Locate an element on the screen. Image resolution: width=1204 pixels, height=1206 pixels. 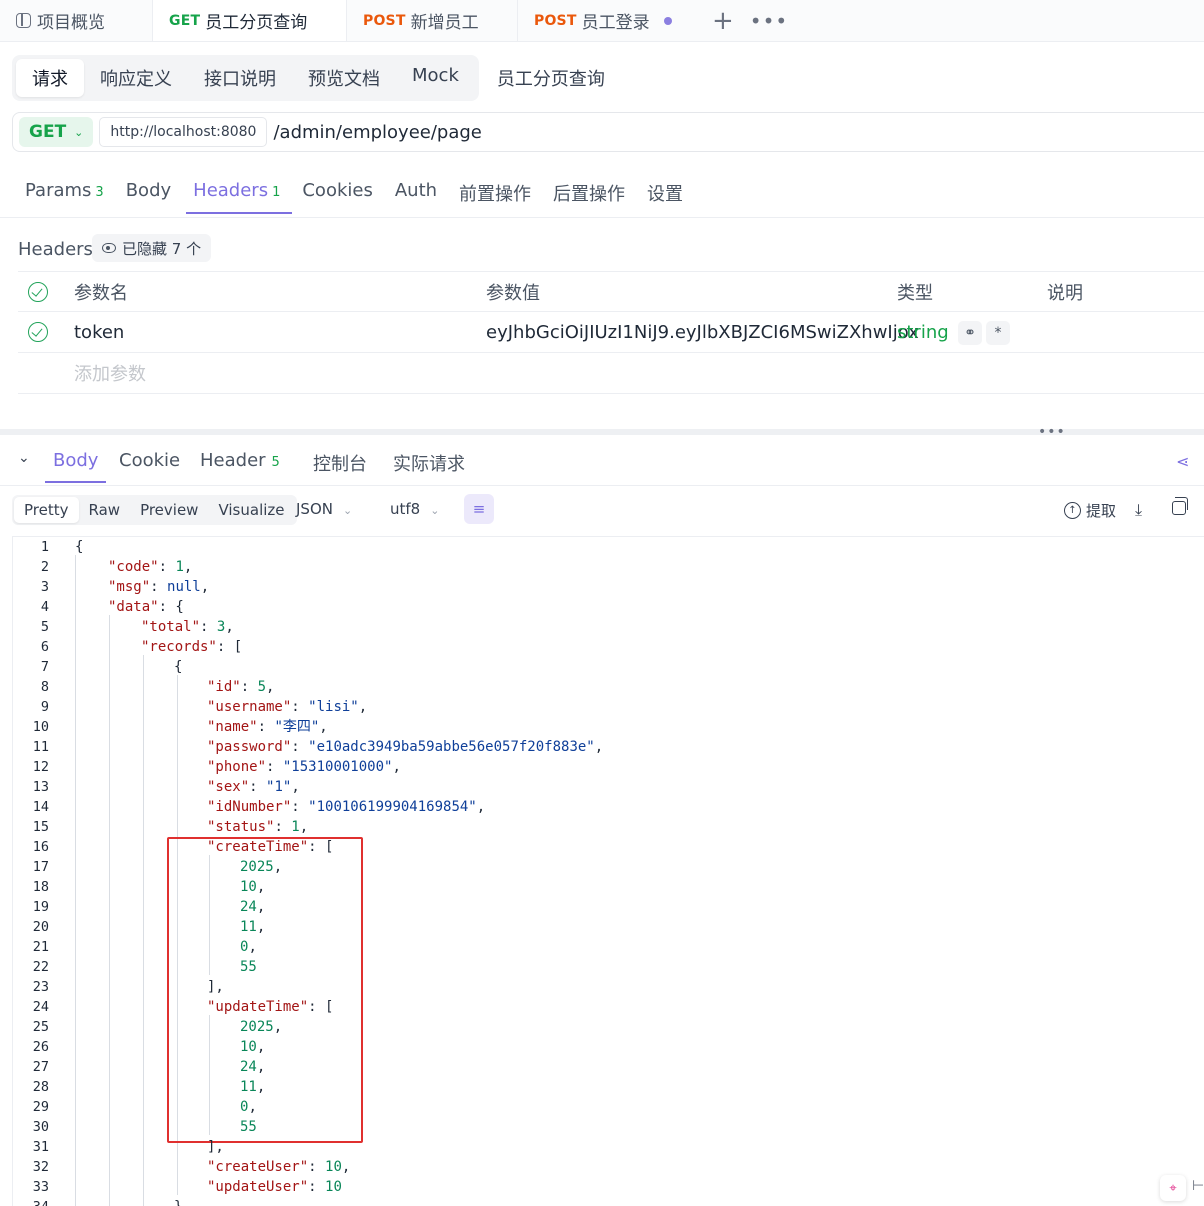
count-badge: 1 is located at coordinates (276, 192).